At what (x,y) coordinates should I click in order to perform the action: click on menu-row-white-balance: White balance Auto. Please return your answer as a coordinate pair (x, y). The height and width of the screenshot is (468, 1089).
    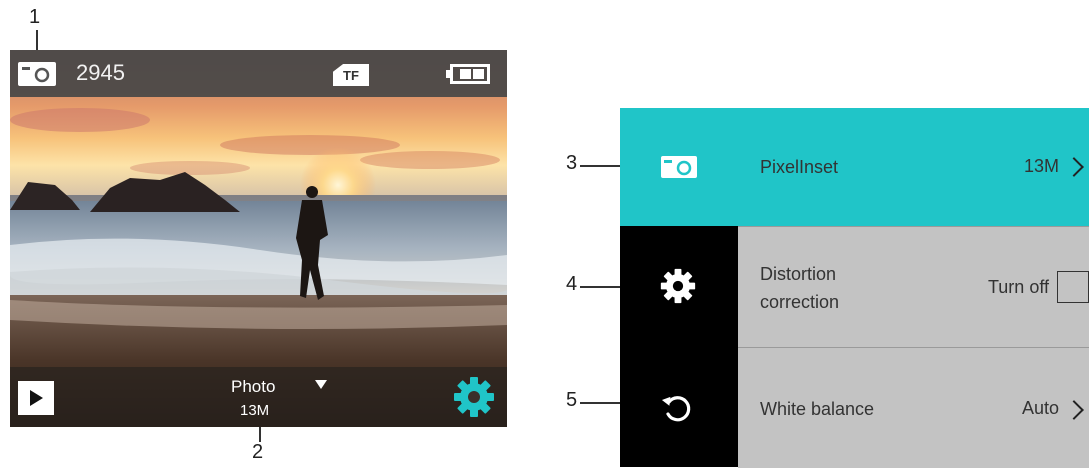
    Looking at the image, I should click on (854, 407).